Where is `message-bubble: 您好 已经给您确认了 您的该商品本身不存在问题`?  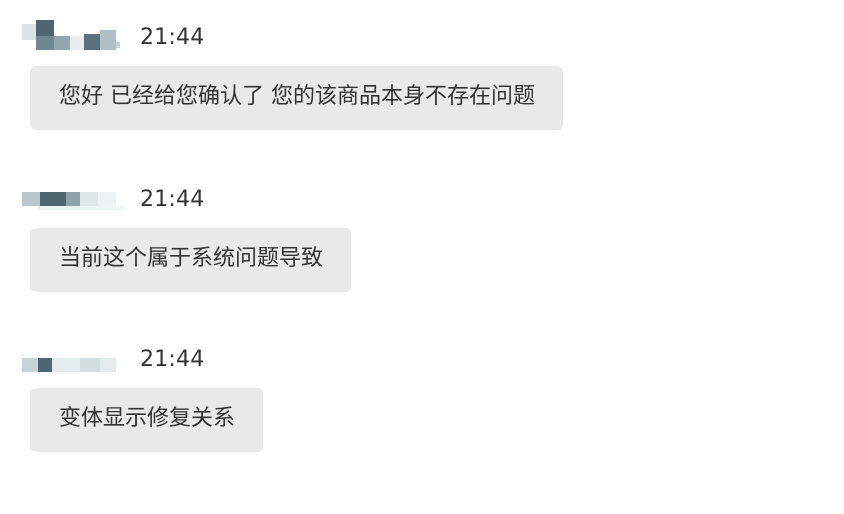
message-bubble: 您好 已经给您确认了 您的该商品本身不存在问题 is located at coordinates (296, 98).